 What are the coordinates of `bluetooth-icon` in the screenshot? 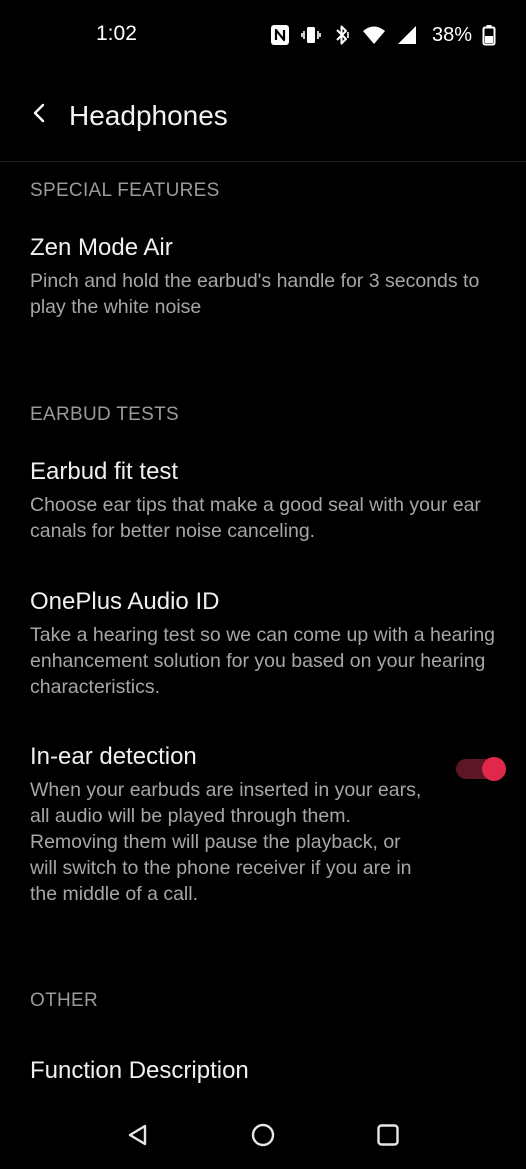 It's located at (342, 35).